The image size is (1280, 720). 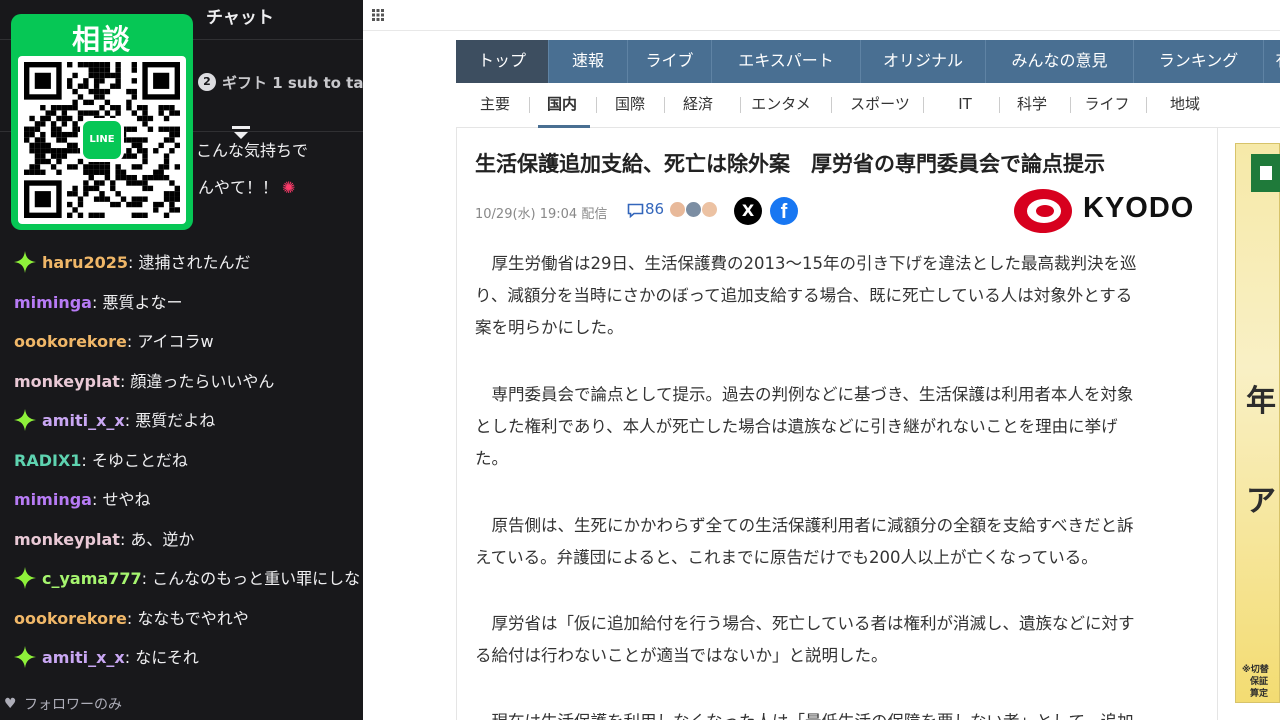 What do you see at coordinates (588, 61) in the screenshot?
I see `nav-tab: 速報` at bounding box center [588, 61].